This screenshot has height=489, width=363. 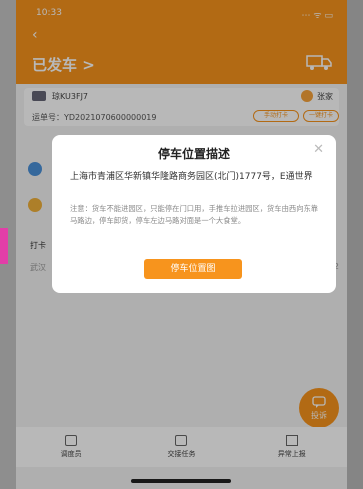 I want to click on side-marker, so click(x=4, y=246).